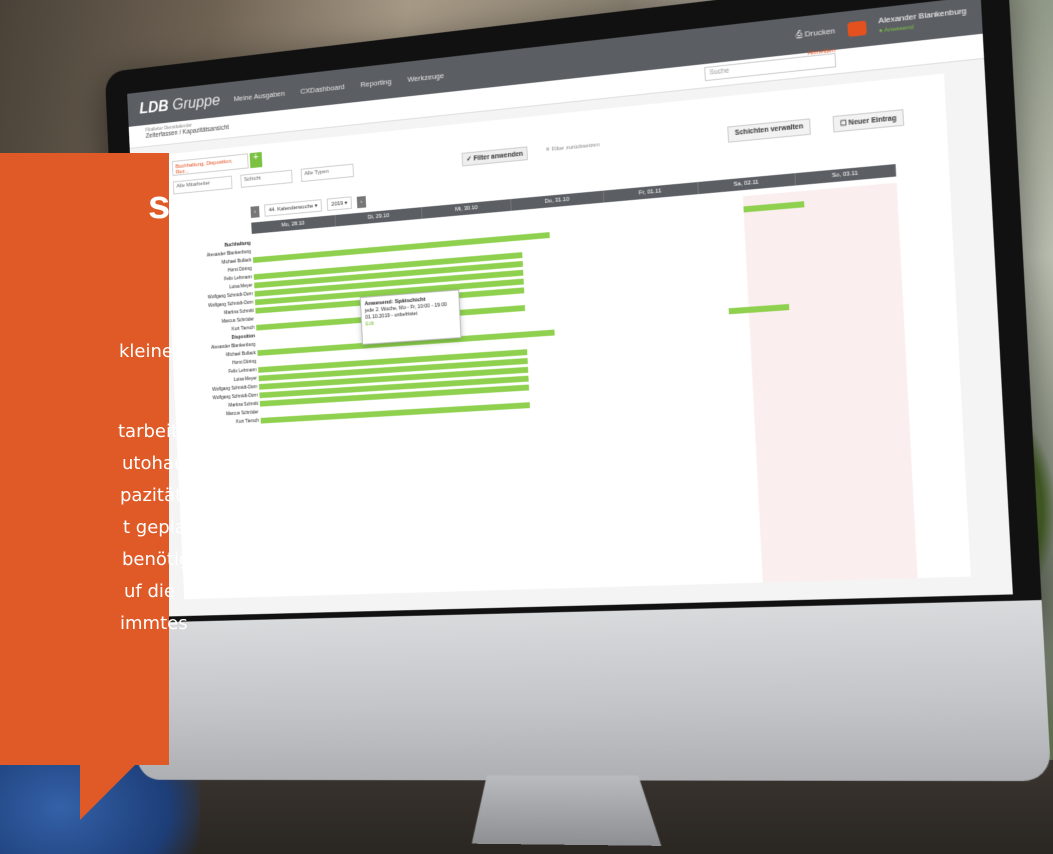 The width and height of the screenshot is (1053, 854). Describe the element at coordinates (327, 173) in the screenshot. I see `type-select: Alle Typen` at that location.